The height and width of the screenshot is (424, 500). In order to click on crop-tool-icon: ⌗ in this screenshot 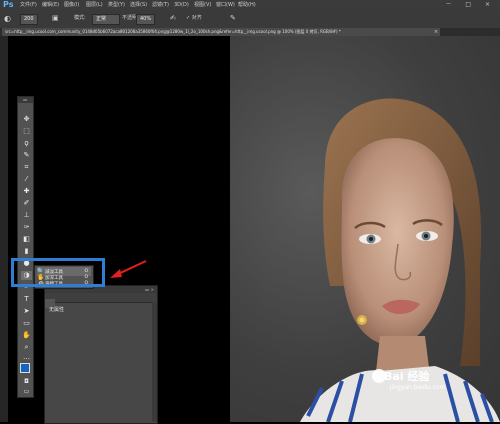, I will do `click(26, 167)`.